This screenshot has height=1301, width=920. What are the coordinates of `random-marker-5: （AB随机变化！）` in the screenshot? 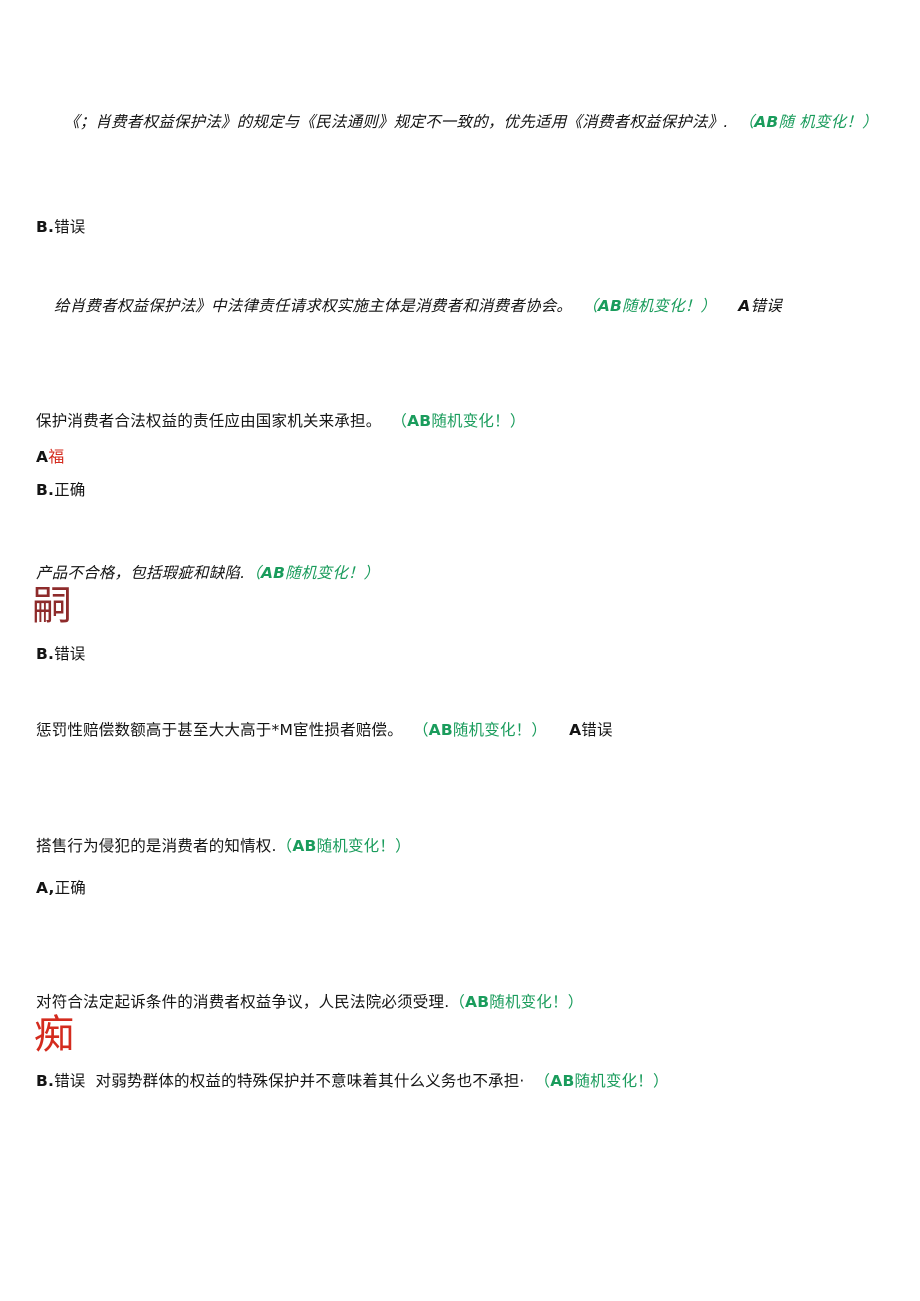 It's located at (480, 730).